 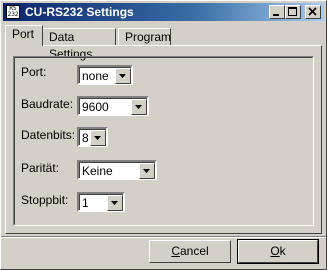 I want to click on paritaet-value: Keine, so click(x=97, y=171).